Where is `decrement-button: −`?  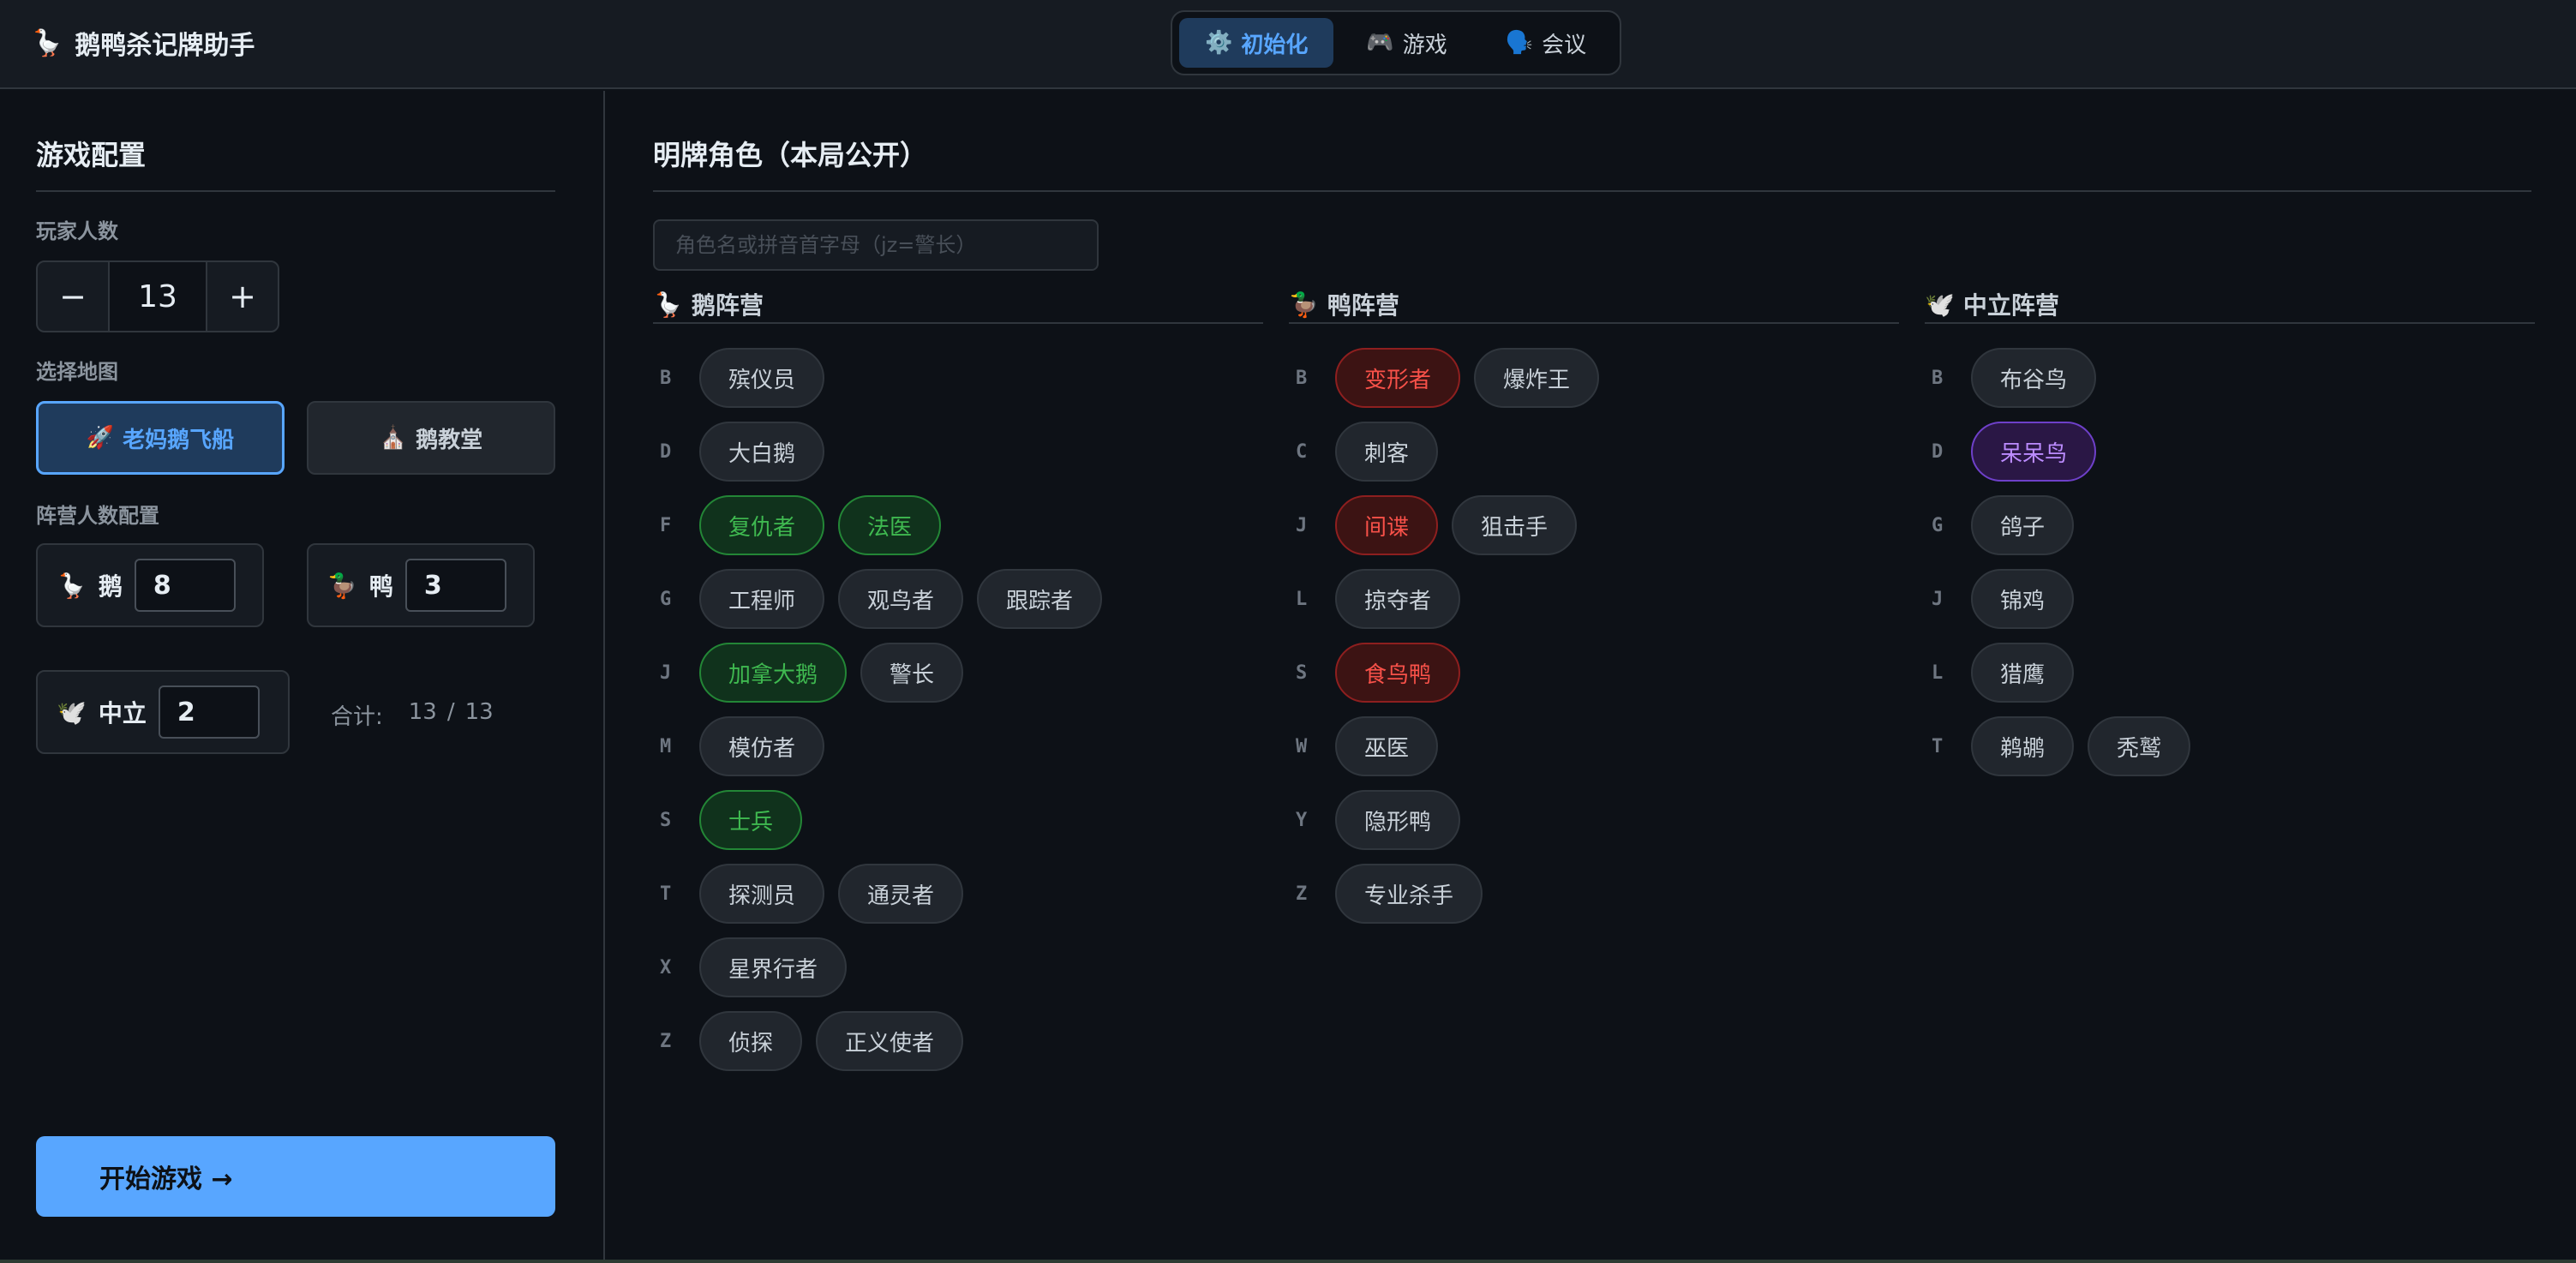 decrement-button: − is located at coordinates (73, 296).